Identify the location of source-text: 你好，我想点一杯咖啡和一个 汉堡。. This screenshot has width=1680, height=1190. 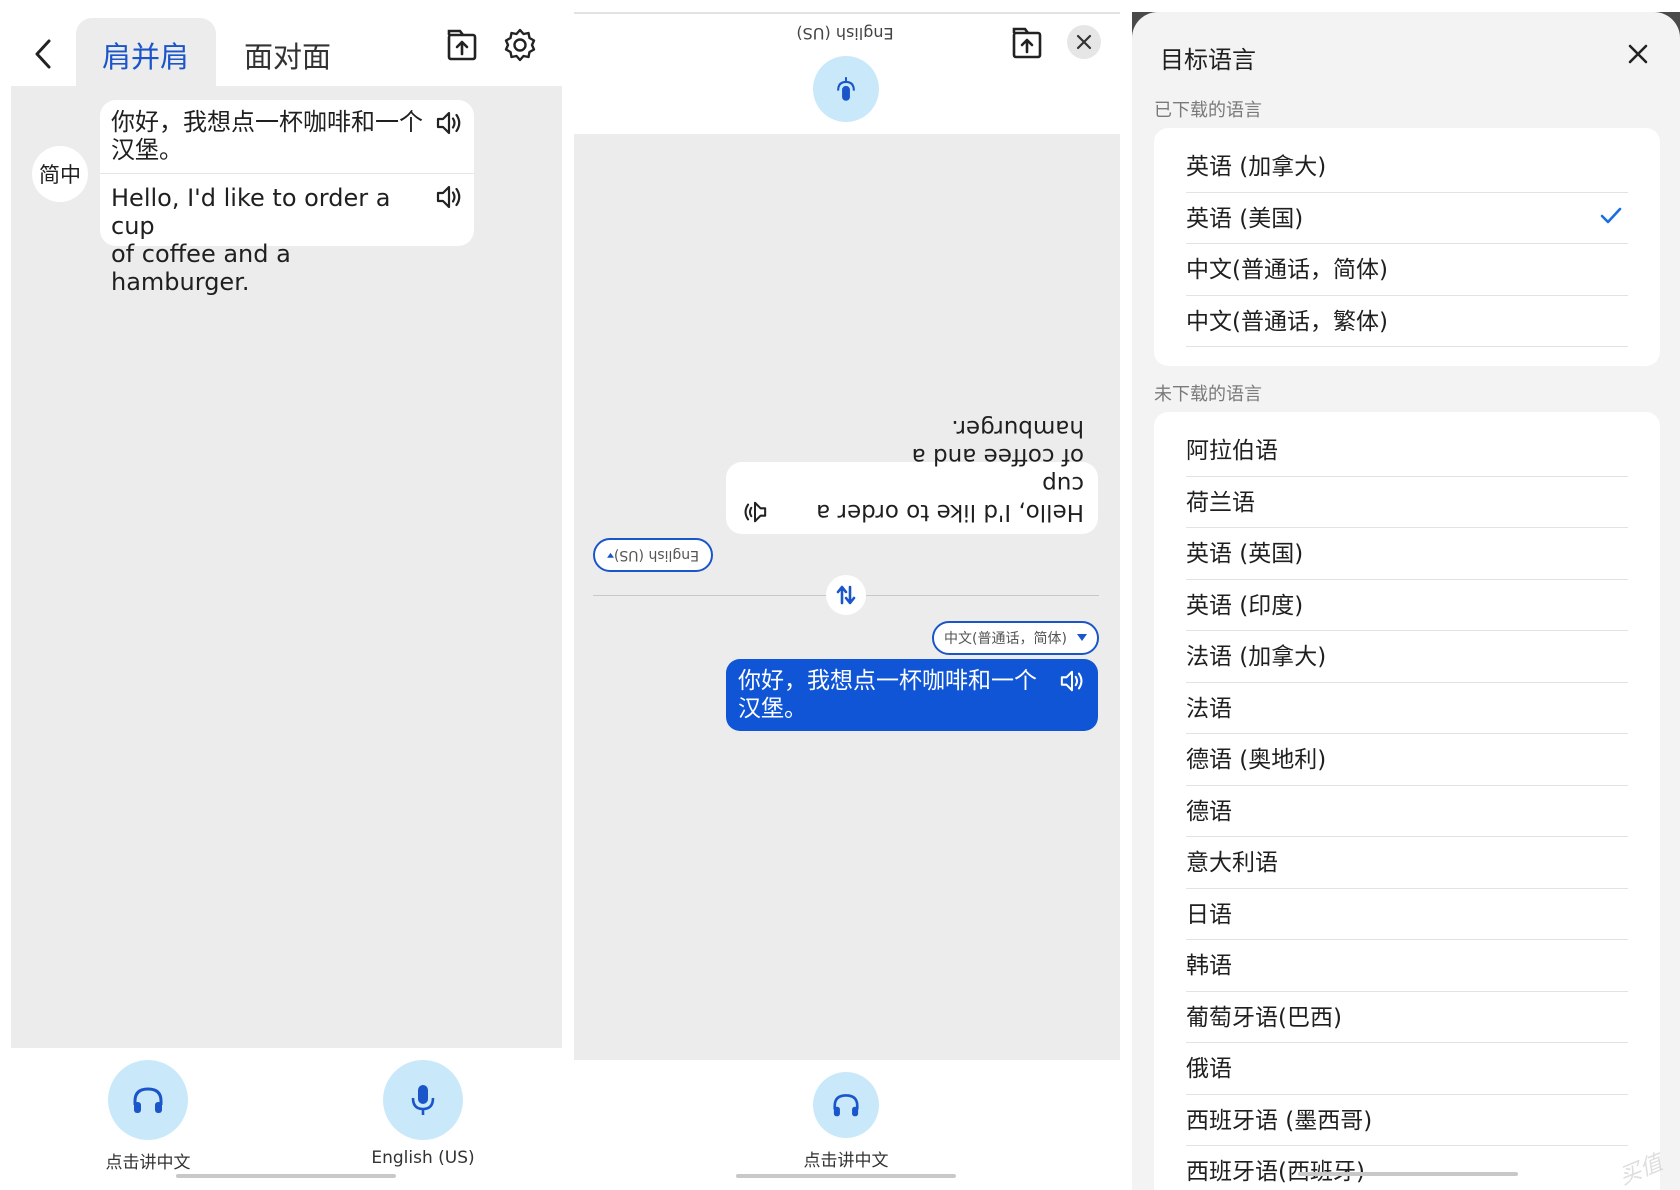
(267, 136).